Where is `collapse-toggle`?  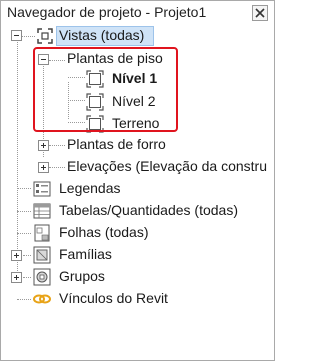
collapse-toggle is located at coordinates (16, 35).